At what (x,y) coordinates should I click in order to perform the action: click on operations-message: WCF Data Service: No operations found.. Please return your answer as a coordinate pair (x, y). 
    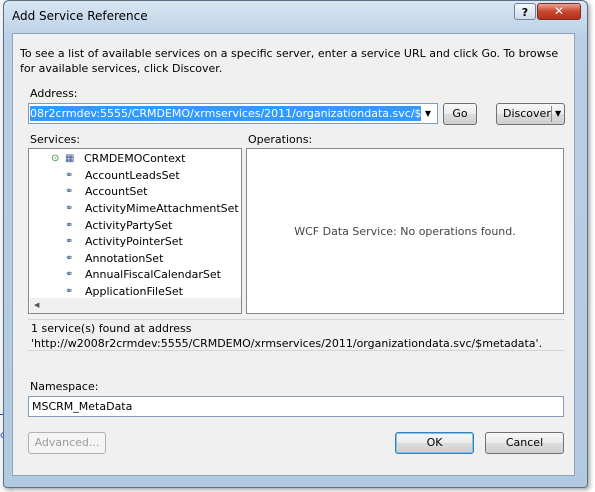
    Looking at the image, I should click on (405, 231).